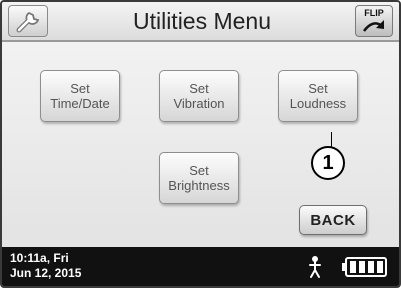 The height and width of the screenshot is (288, 401). I want to click on battery-icon, so click(364, 267).